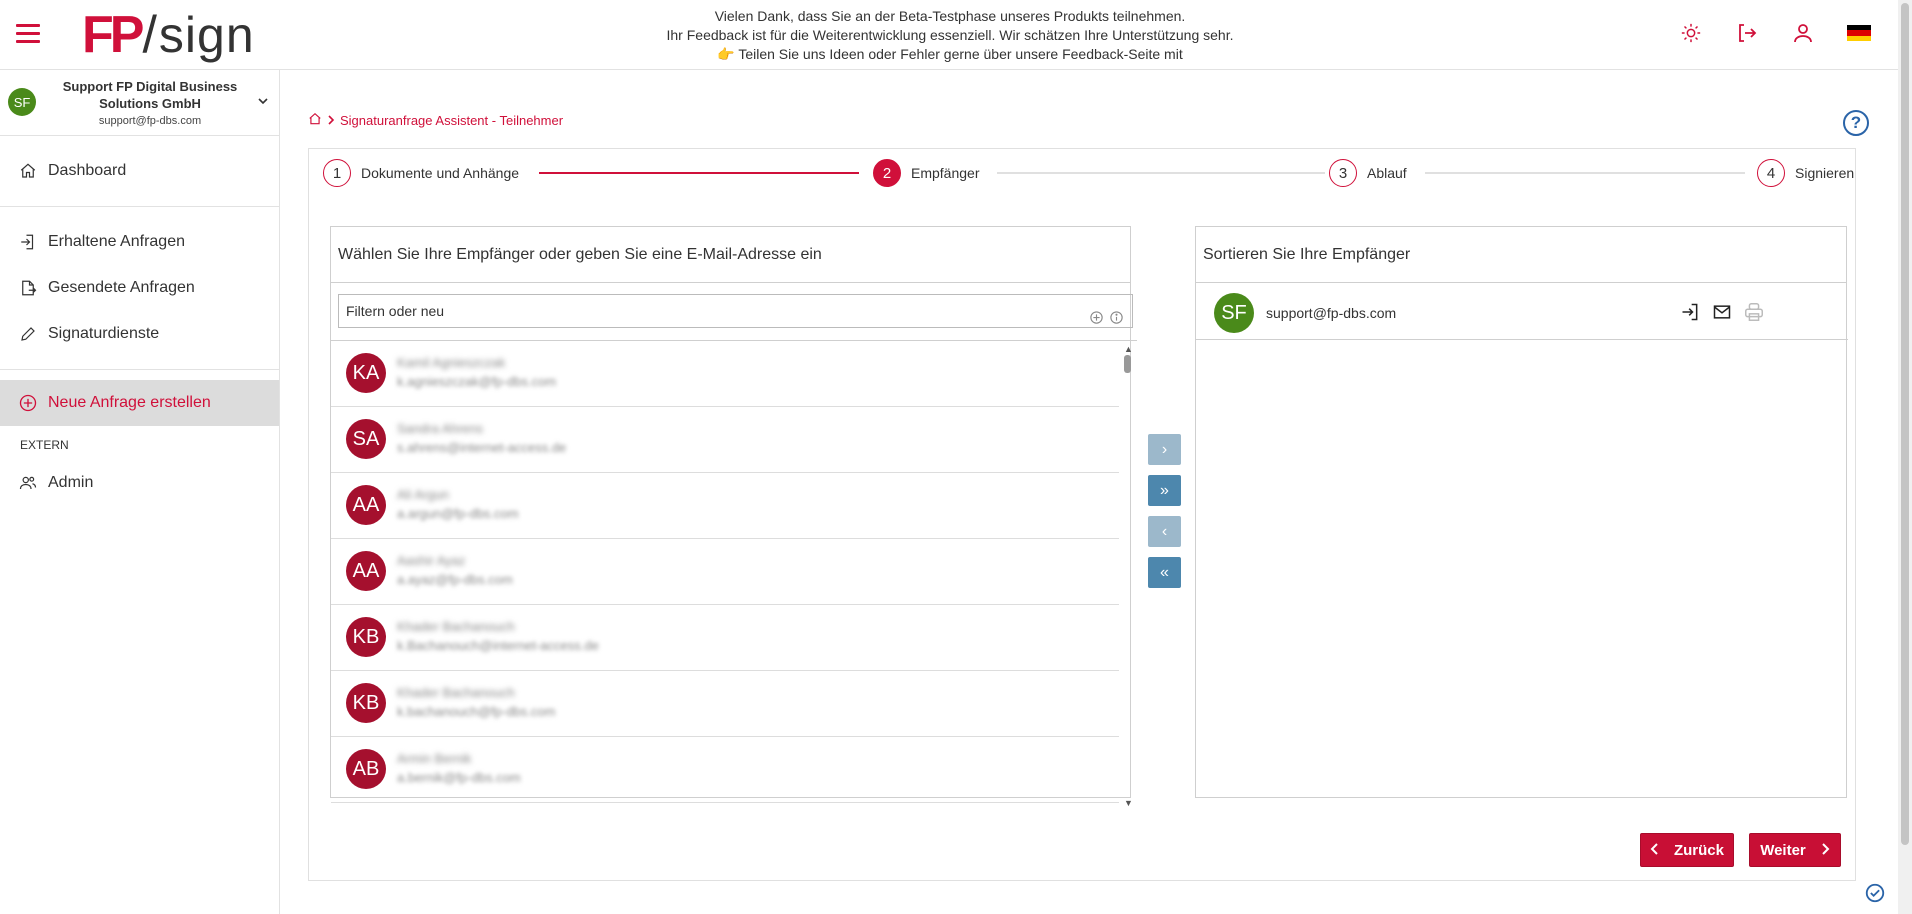 Image resolution: width=1912 pixels, height=914 pixels. I want to click on breadcrumb-current: Signaturanfrage Assistent - Teilnehmer, so click(452, 120).